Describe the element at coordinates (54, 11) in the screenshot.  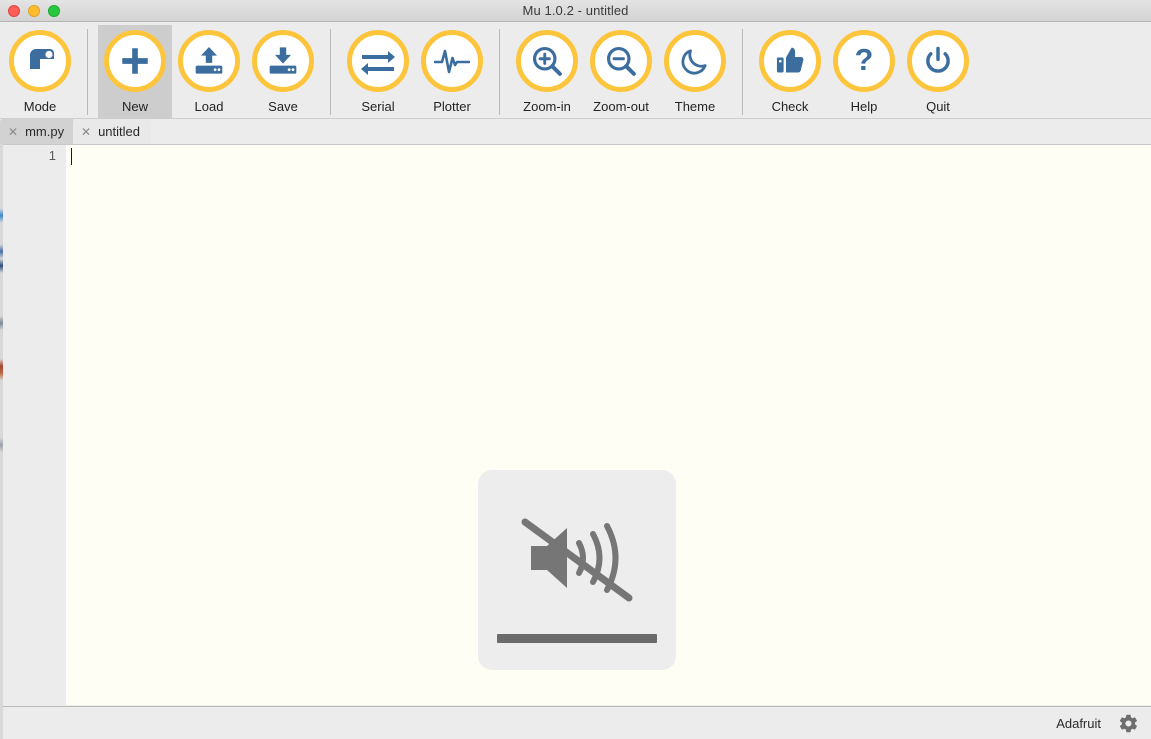
I see `maximize-window-button` at that location.